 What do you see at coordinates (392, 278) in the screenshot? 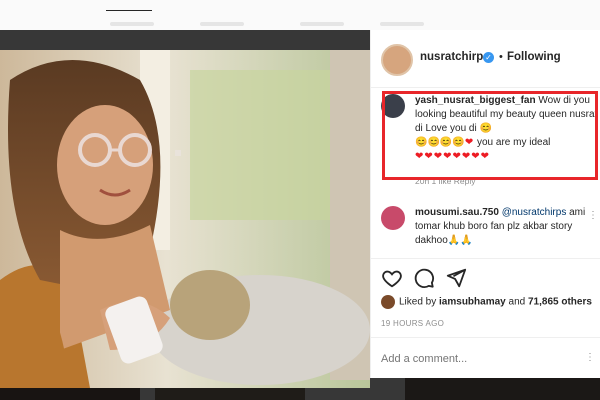
I see `heart-outline-icon` at bounding box center [392, 278].